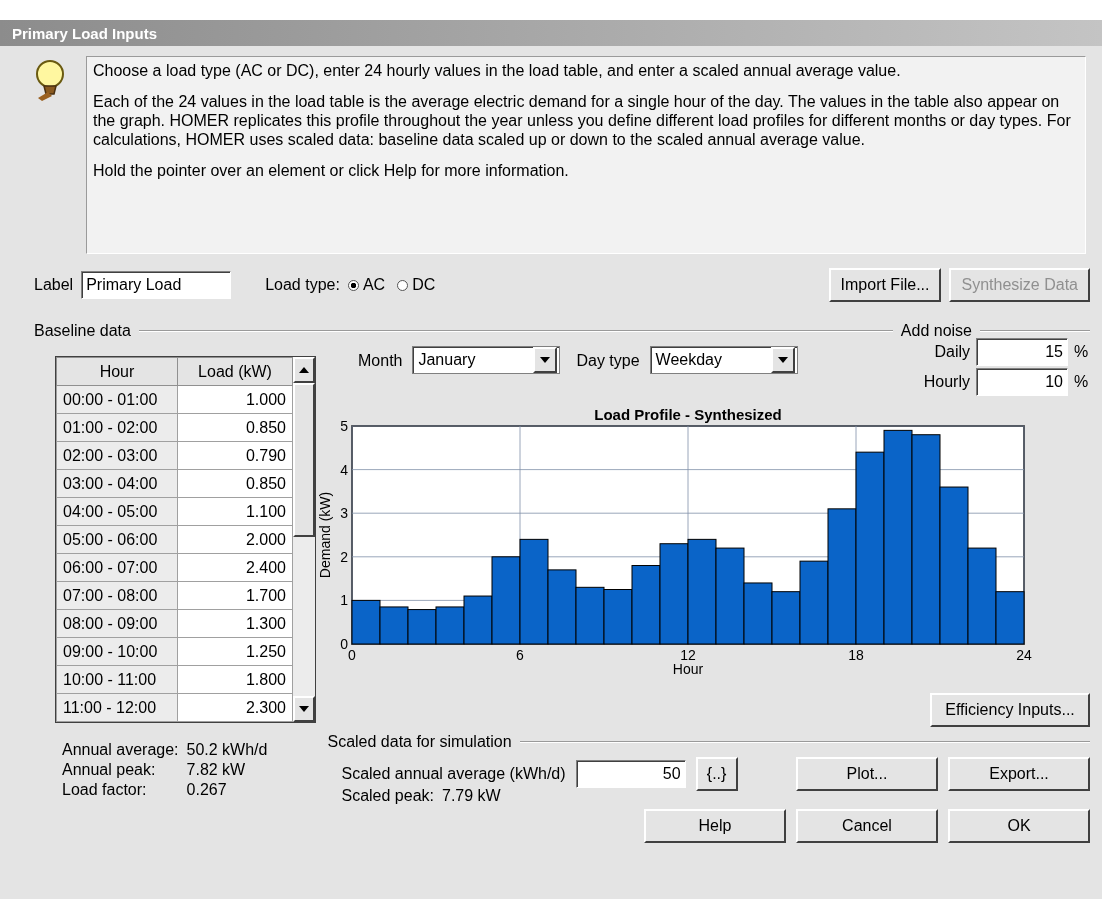  Describe the element at coordinates (688, 655) in the screenshot. I see `x-tick-label: 12` at that location.